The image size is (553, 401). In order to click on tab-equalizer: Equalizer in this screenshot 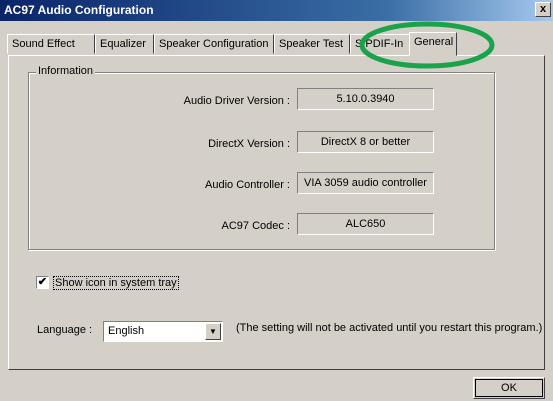, I will do `click(124, 44)`.